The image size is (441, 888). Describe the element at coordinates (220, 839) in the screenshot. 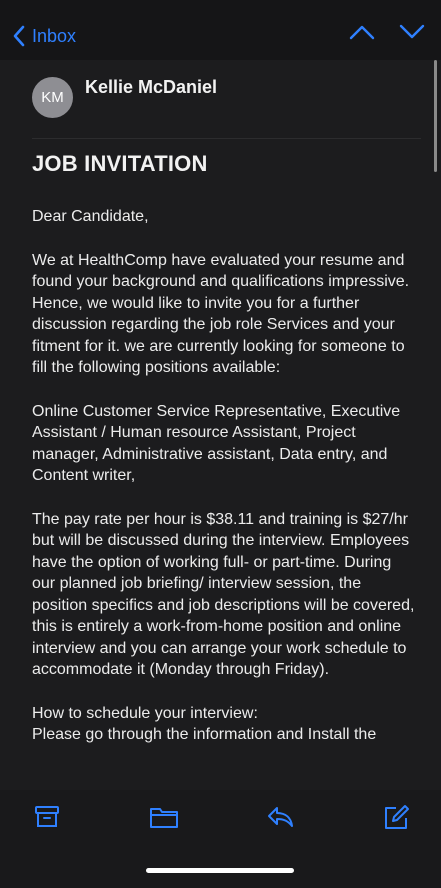

I see `bottom-toolbar` at that location.